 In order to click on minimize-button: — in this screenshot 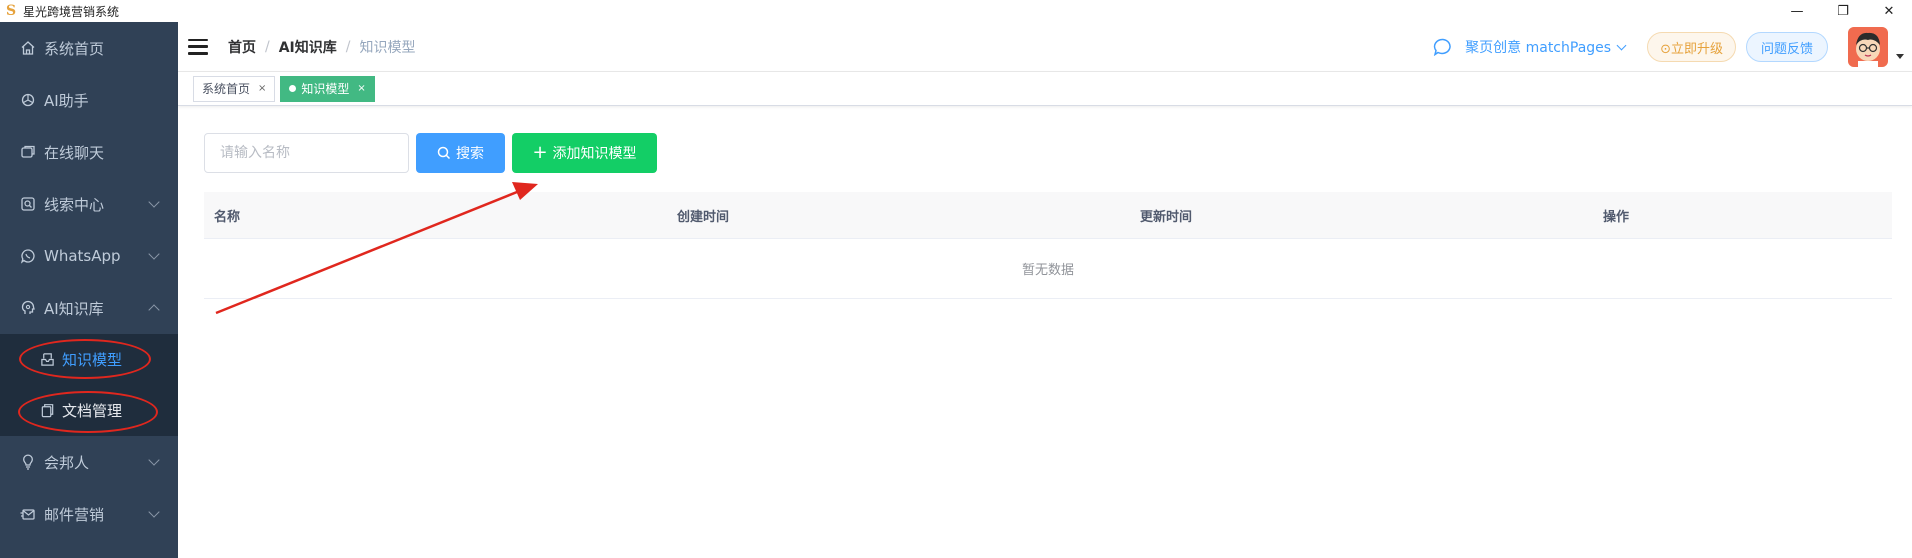, I will do `click(1797, 11)`.